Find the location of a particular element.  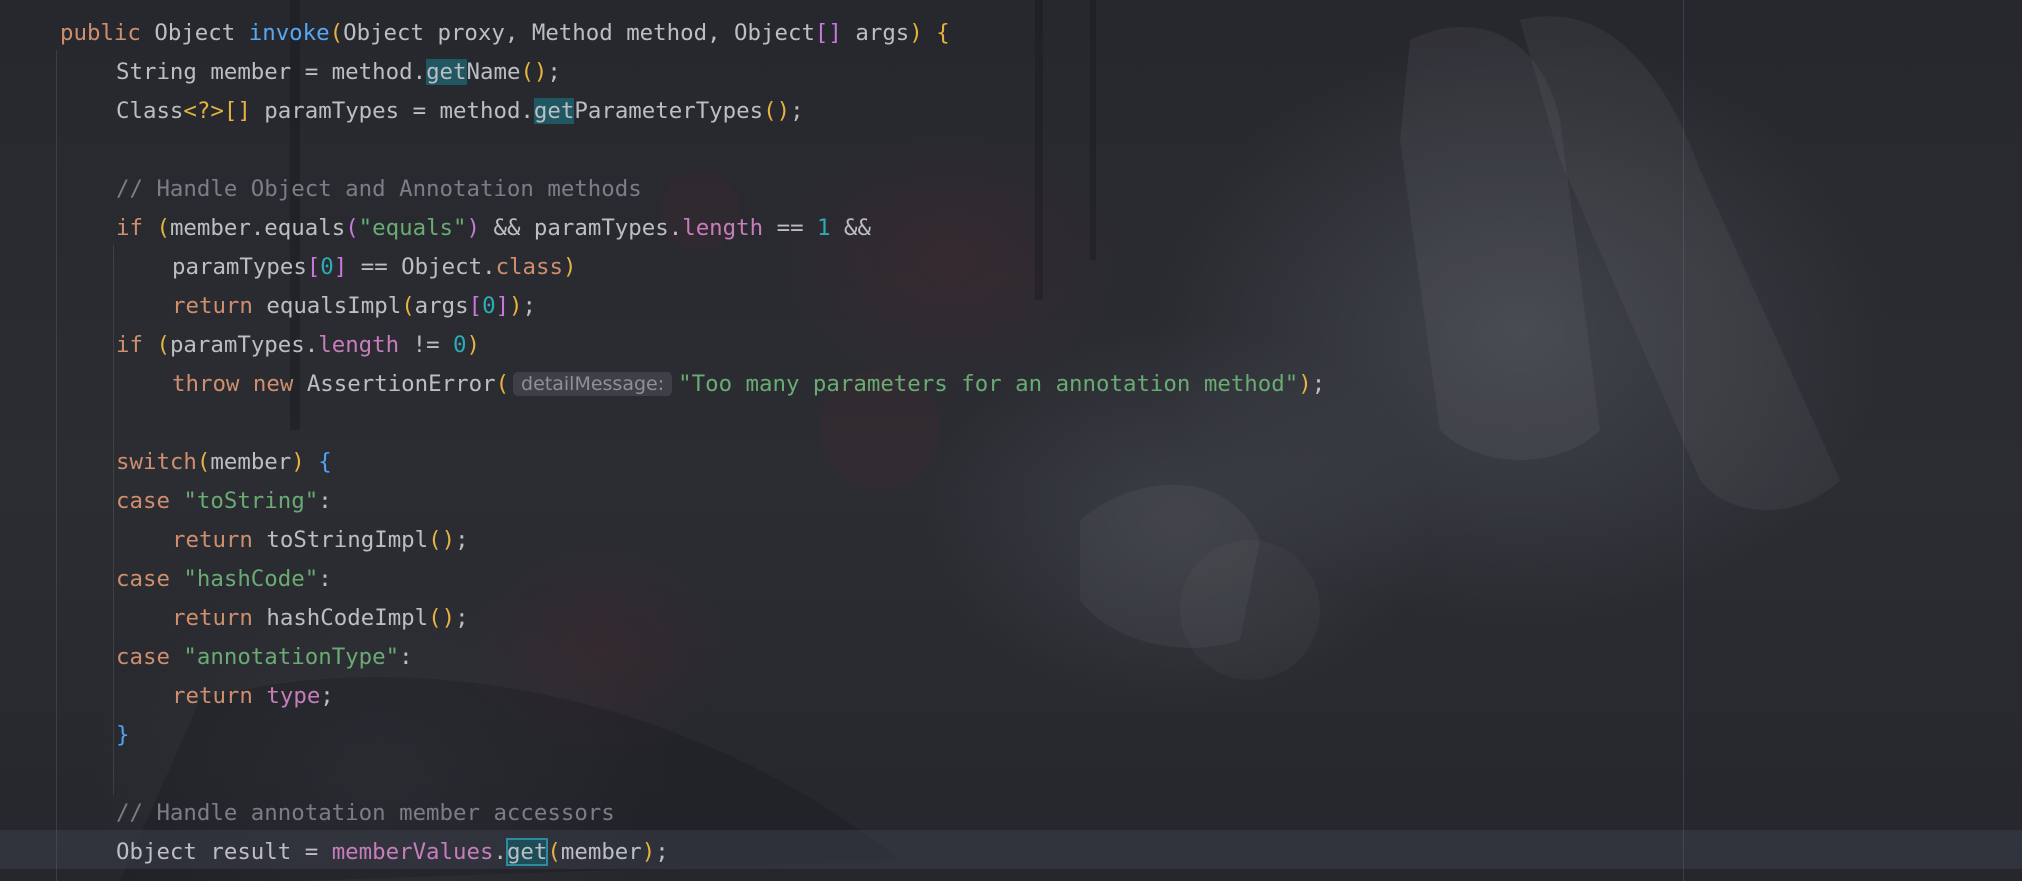

code-line: // Handle Object and Annotation methods is located at coordinates (379, 189).